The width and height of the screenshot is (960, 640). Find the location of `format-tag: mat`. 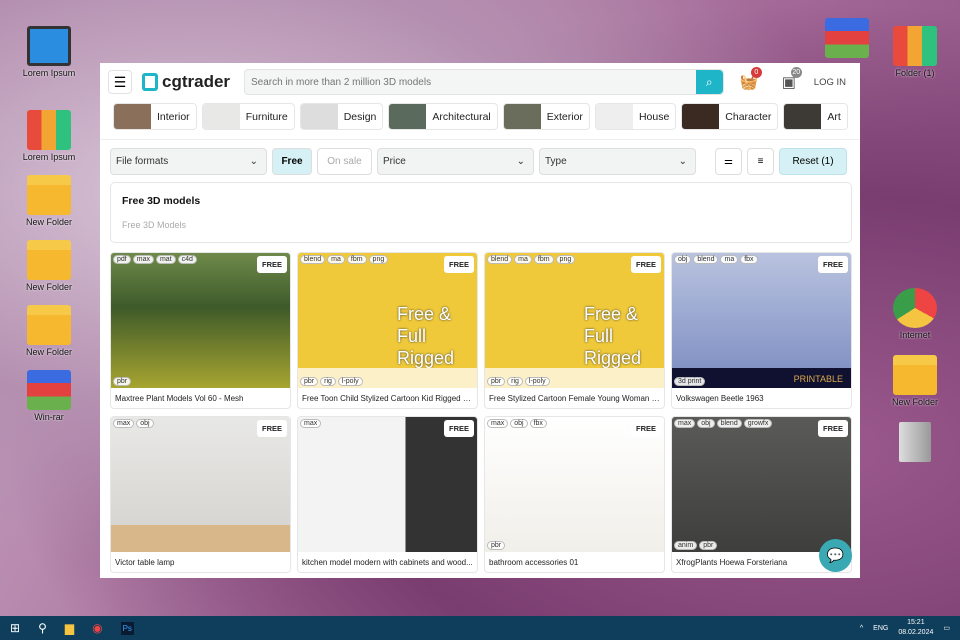

format-tag: mat is located at coordinates (165, 259).